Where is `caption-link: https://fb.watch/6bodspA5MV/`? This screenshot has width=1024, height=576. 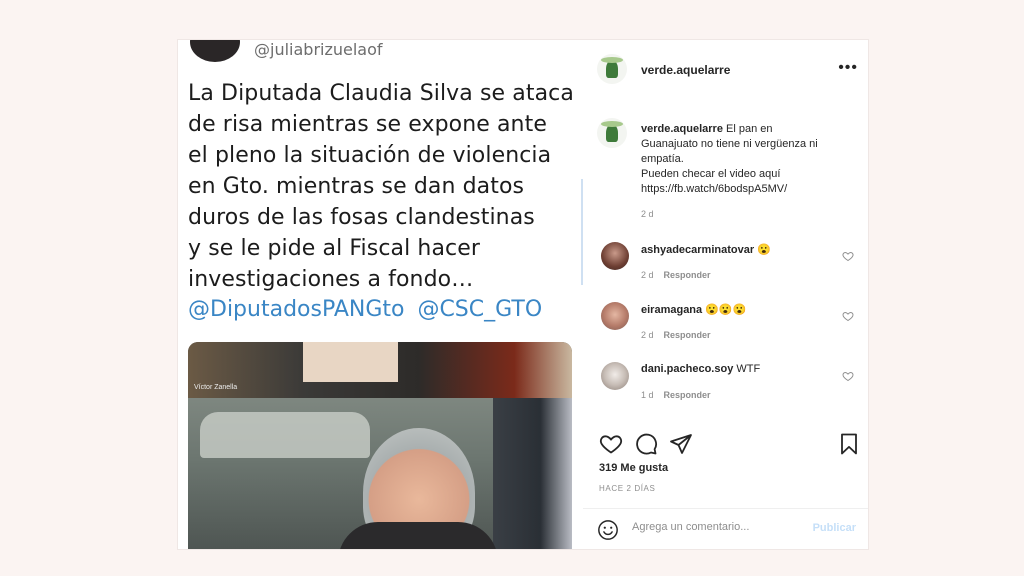
caption-link: https://fb.watch/6bodspA5MV/ is located at coordinates (751, 189).